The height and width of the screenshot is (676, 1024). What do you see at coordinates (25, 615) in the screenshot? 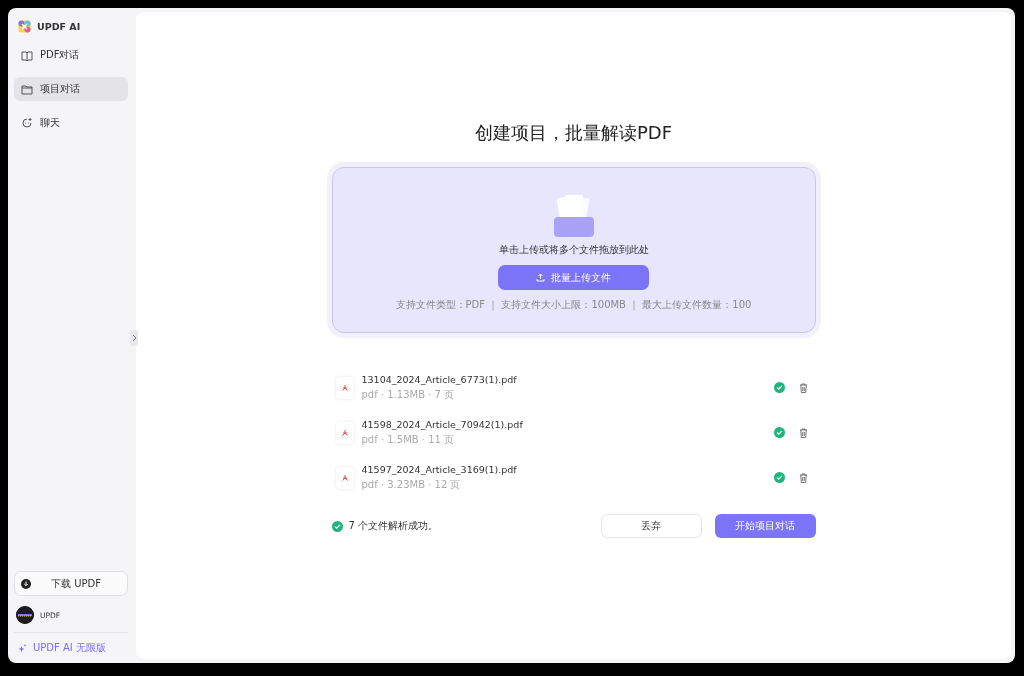
I see `avatar-icon` at bounding box center [25, 615].